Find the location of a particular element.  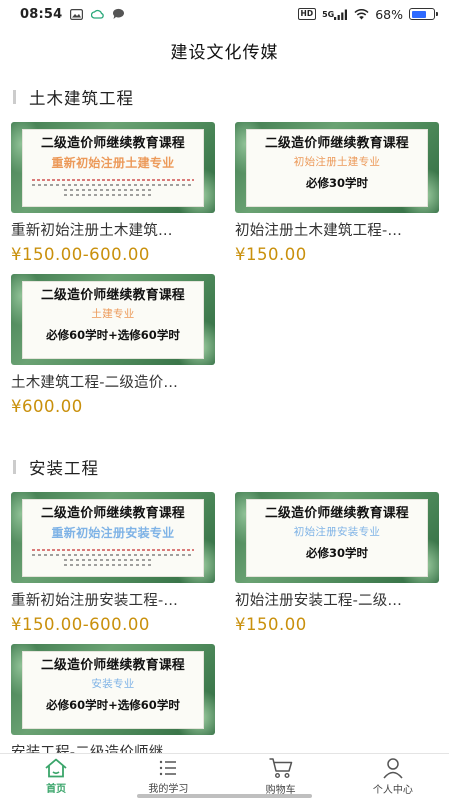

course-thumbnail: 二级造价师继续教育课程 初始注册土建专业 必修30学时 is located at coordinates (337, 167).